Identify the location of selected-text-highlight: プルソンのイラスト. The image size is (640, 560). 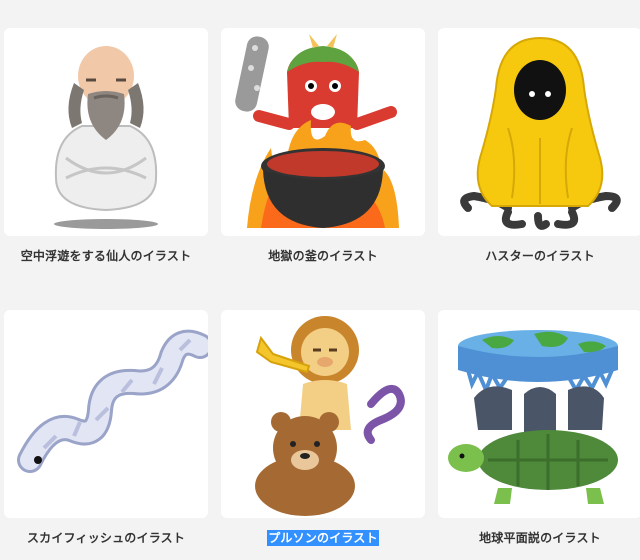
(323, 538).